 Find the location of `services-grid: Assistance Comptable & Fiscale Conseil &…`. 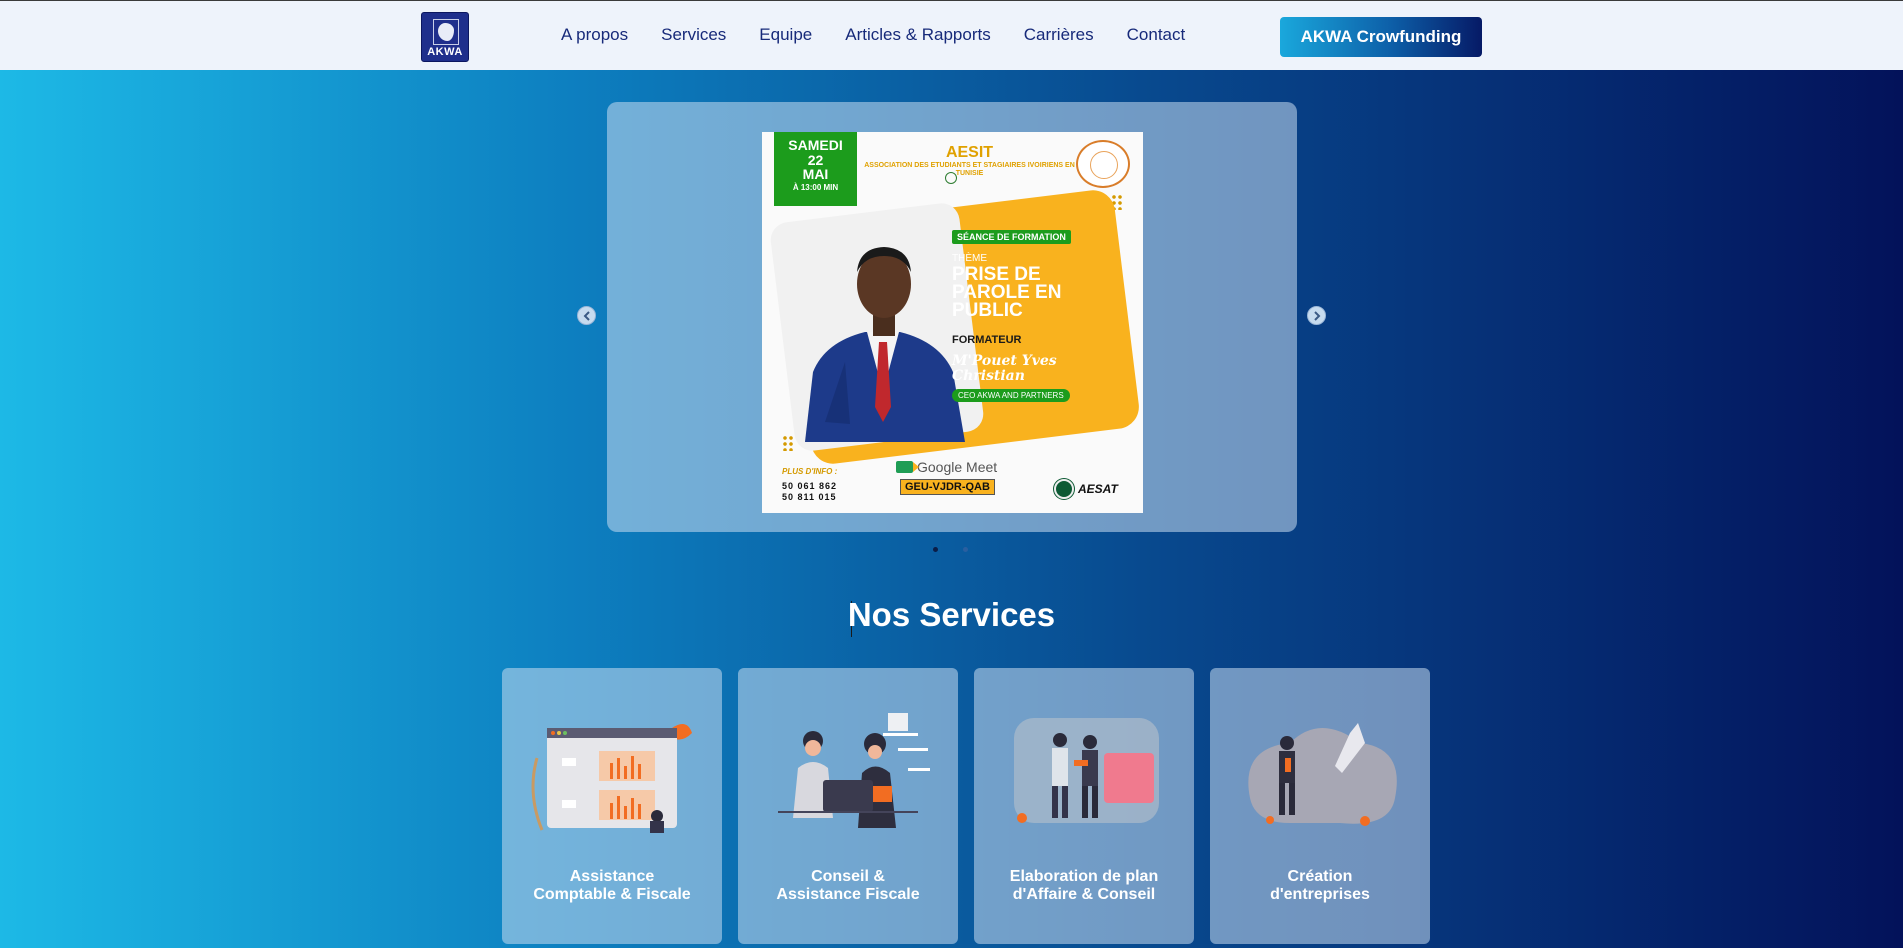

services-grid: Assistance Comptable & Fiscale Conseil &… is located at coordinates (974, 806).